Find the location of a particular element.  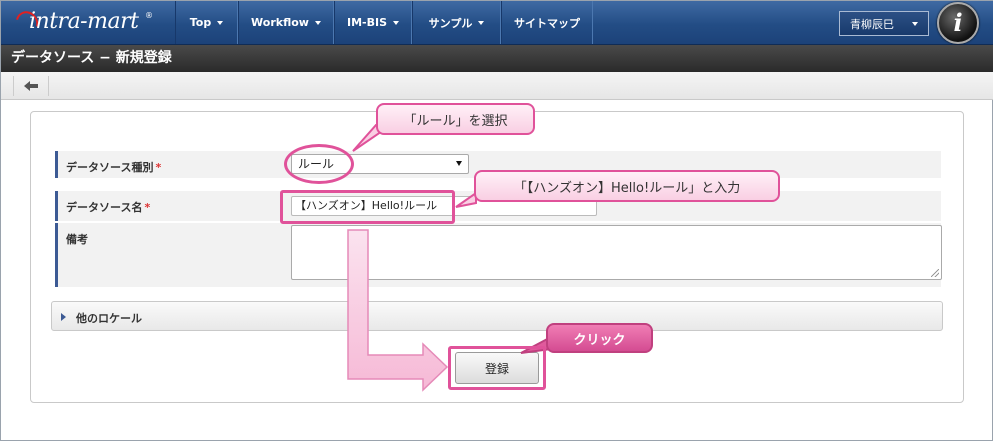

nav-workflow: Workflow is located at coordinates (286, 22).